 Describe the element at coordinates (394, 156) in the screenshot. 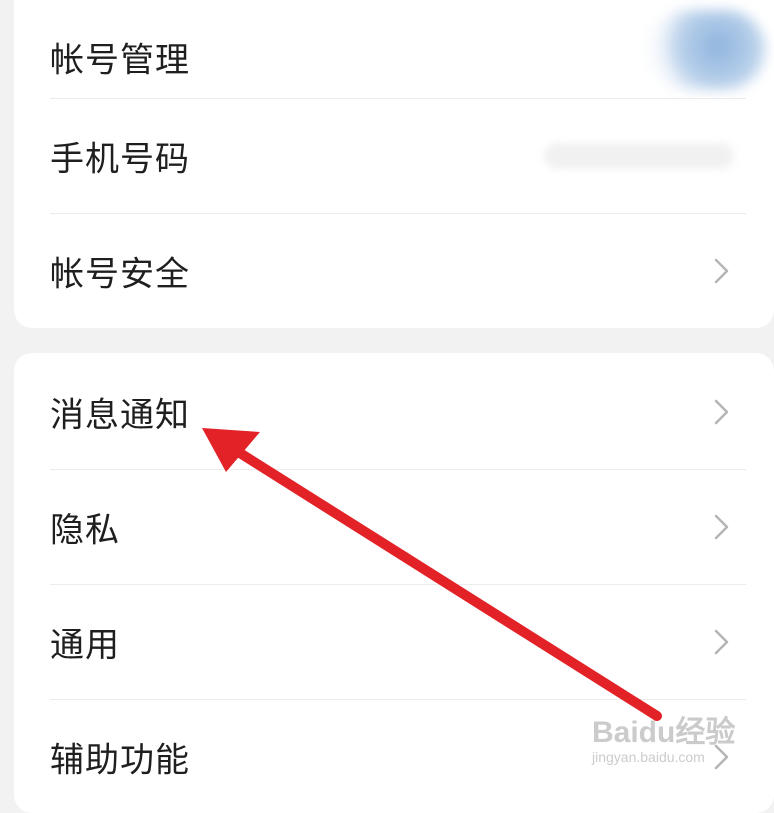

I see `phone-number-row: 手机号码` at that location.